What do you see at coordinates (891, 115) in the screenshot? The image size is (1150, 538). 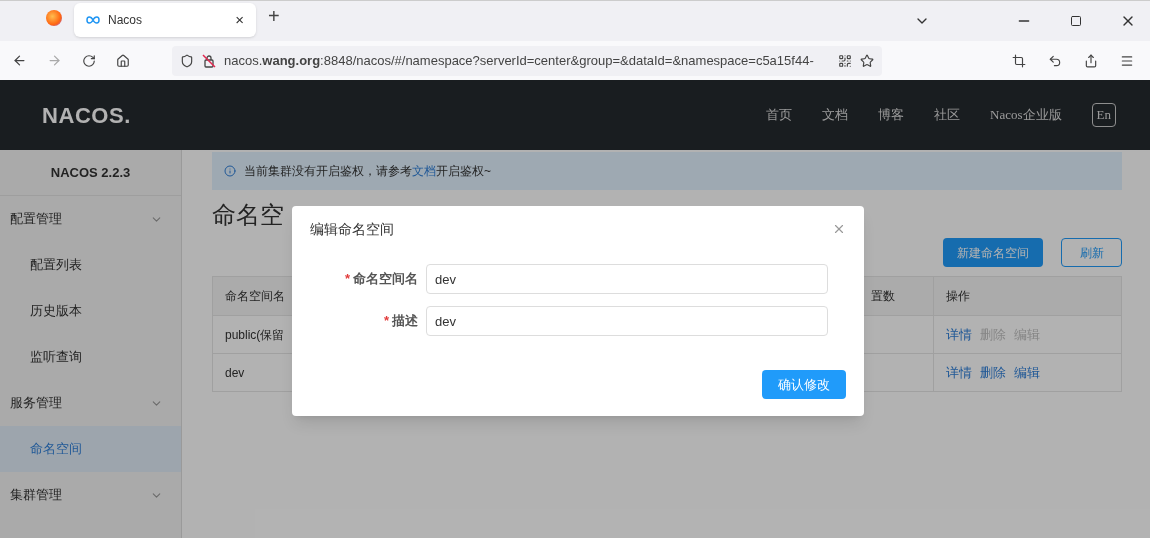 I see `nav-link: 博客` at bounding box center [891, 115].